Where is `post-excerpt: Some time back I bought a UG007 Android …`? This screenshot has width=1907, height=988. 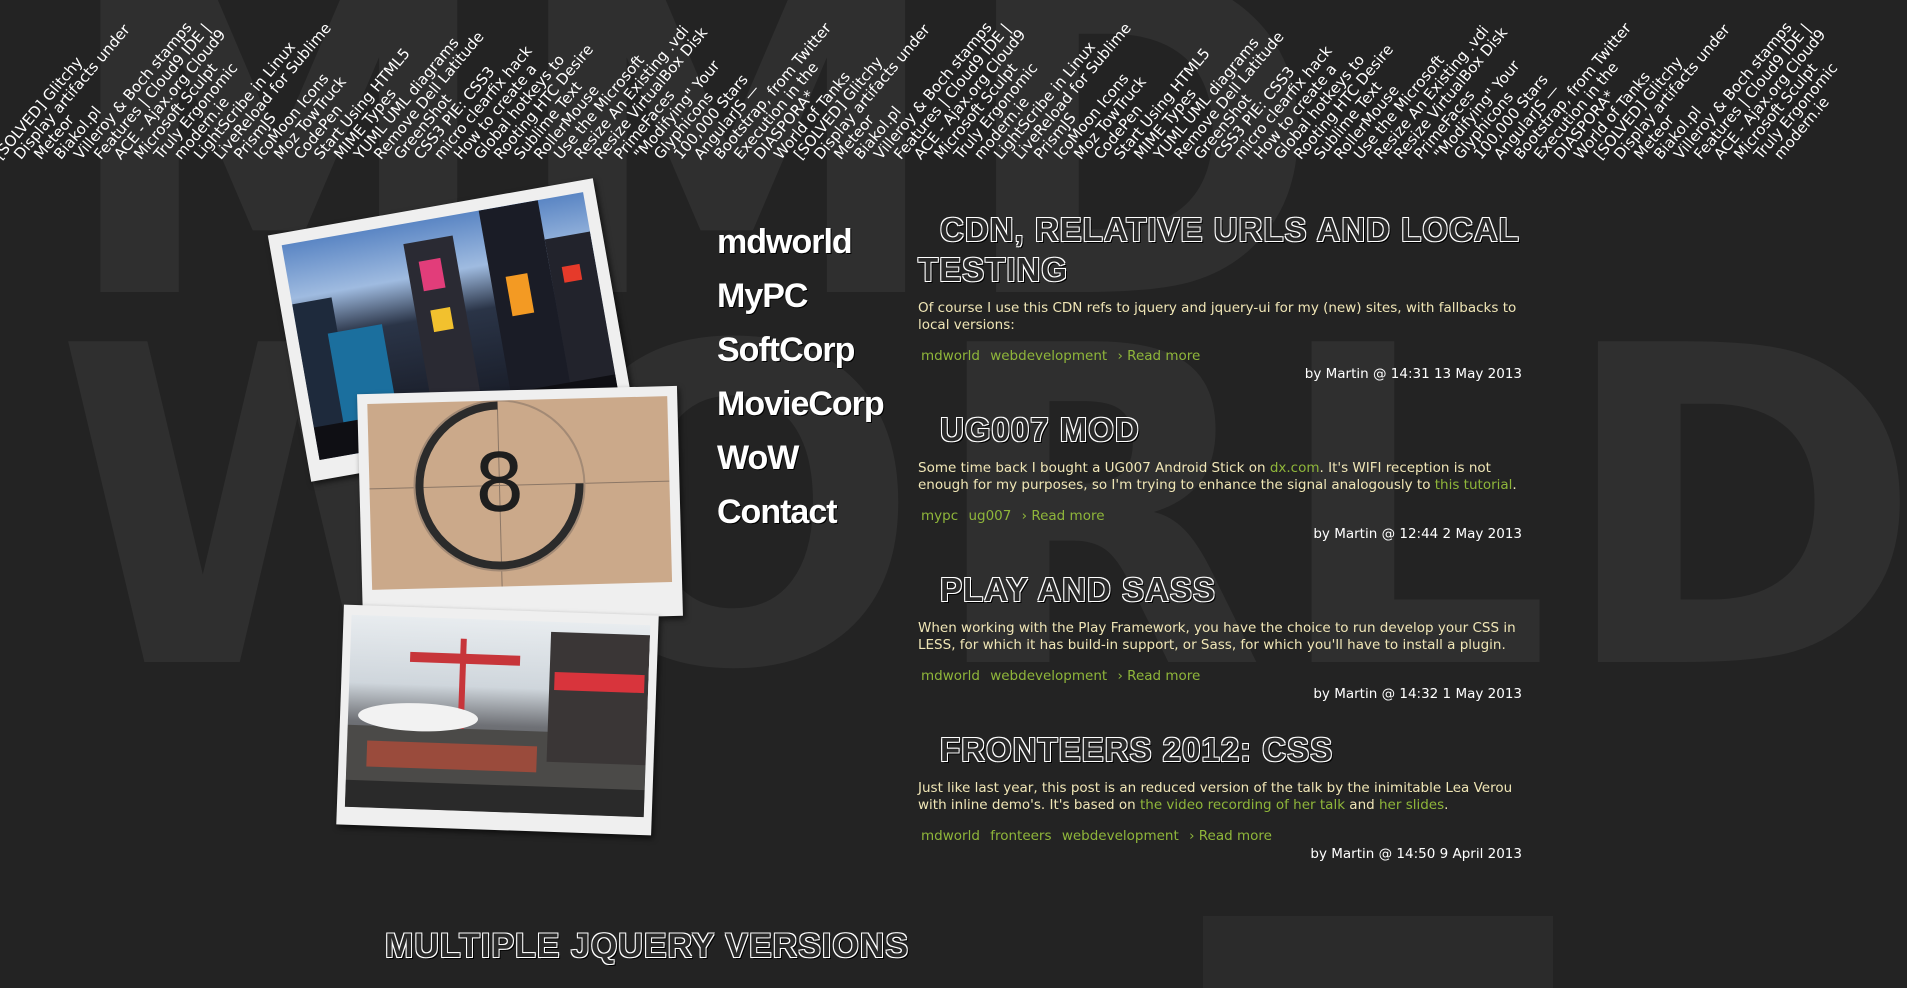
post-excerpt: Some time back I bought a UG007 Android … is located at coordinates (1228, 477).